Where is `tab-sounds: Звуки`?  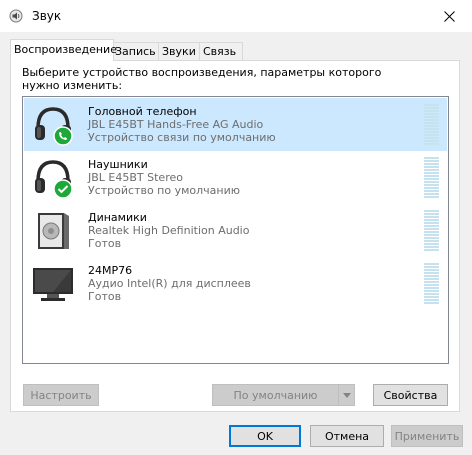 tab-sounds: Звуки is located at coordinates (180, 51).